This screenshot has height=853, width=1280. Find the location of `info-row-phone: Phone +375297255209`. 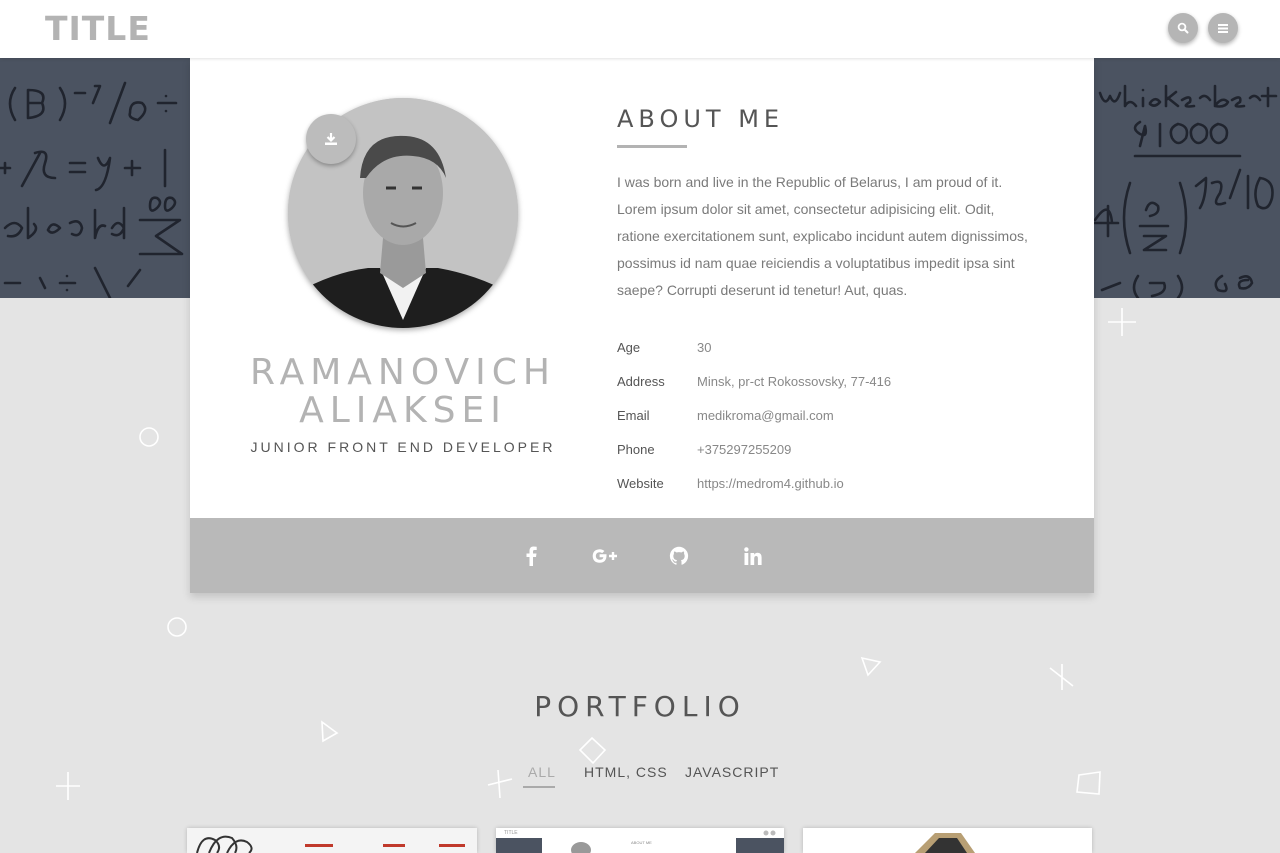

info-row-phone: Phone +375297255209 is located at coordinates (754, 449).